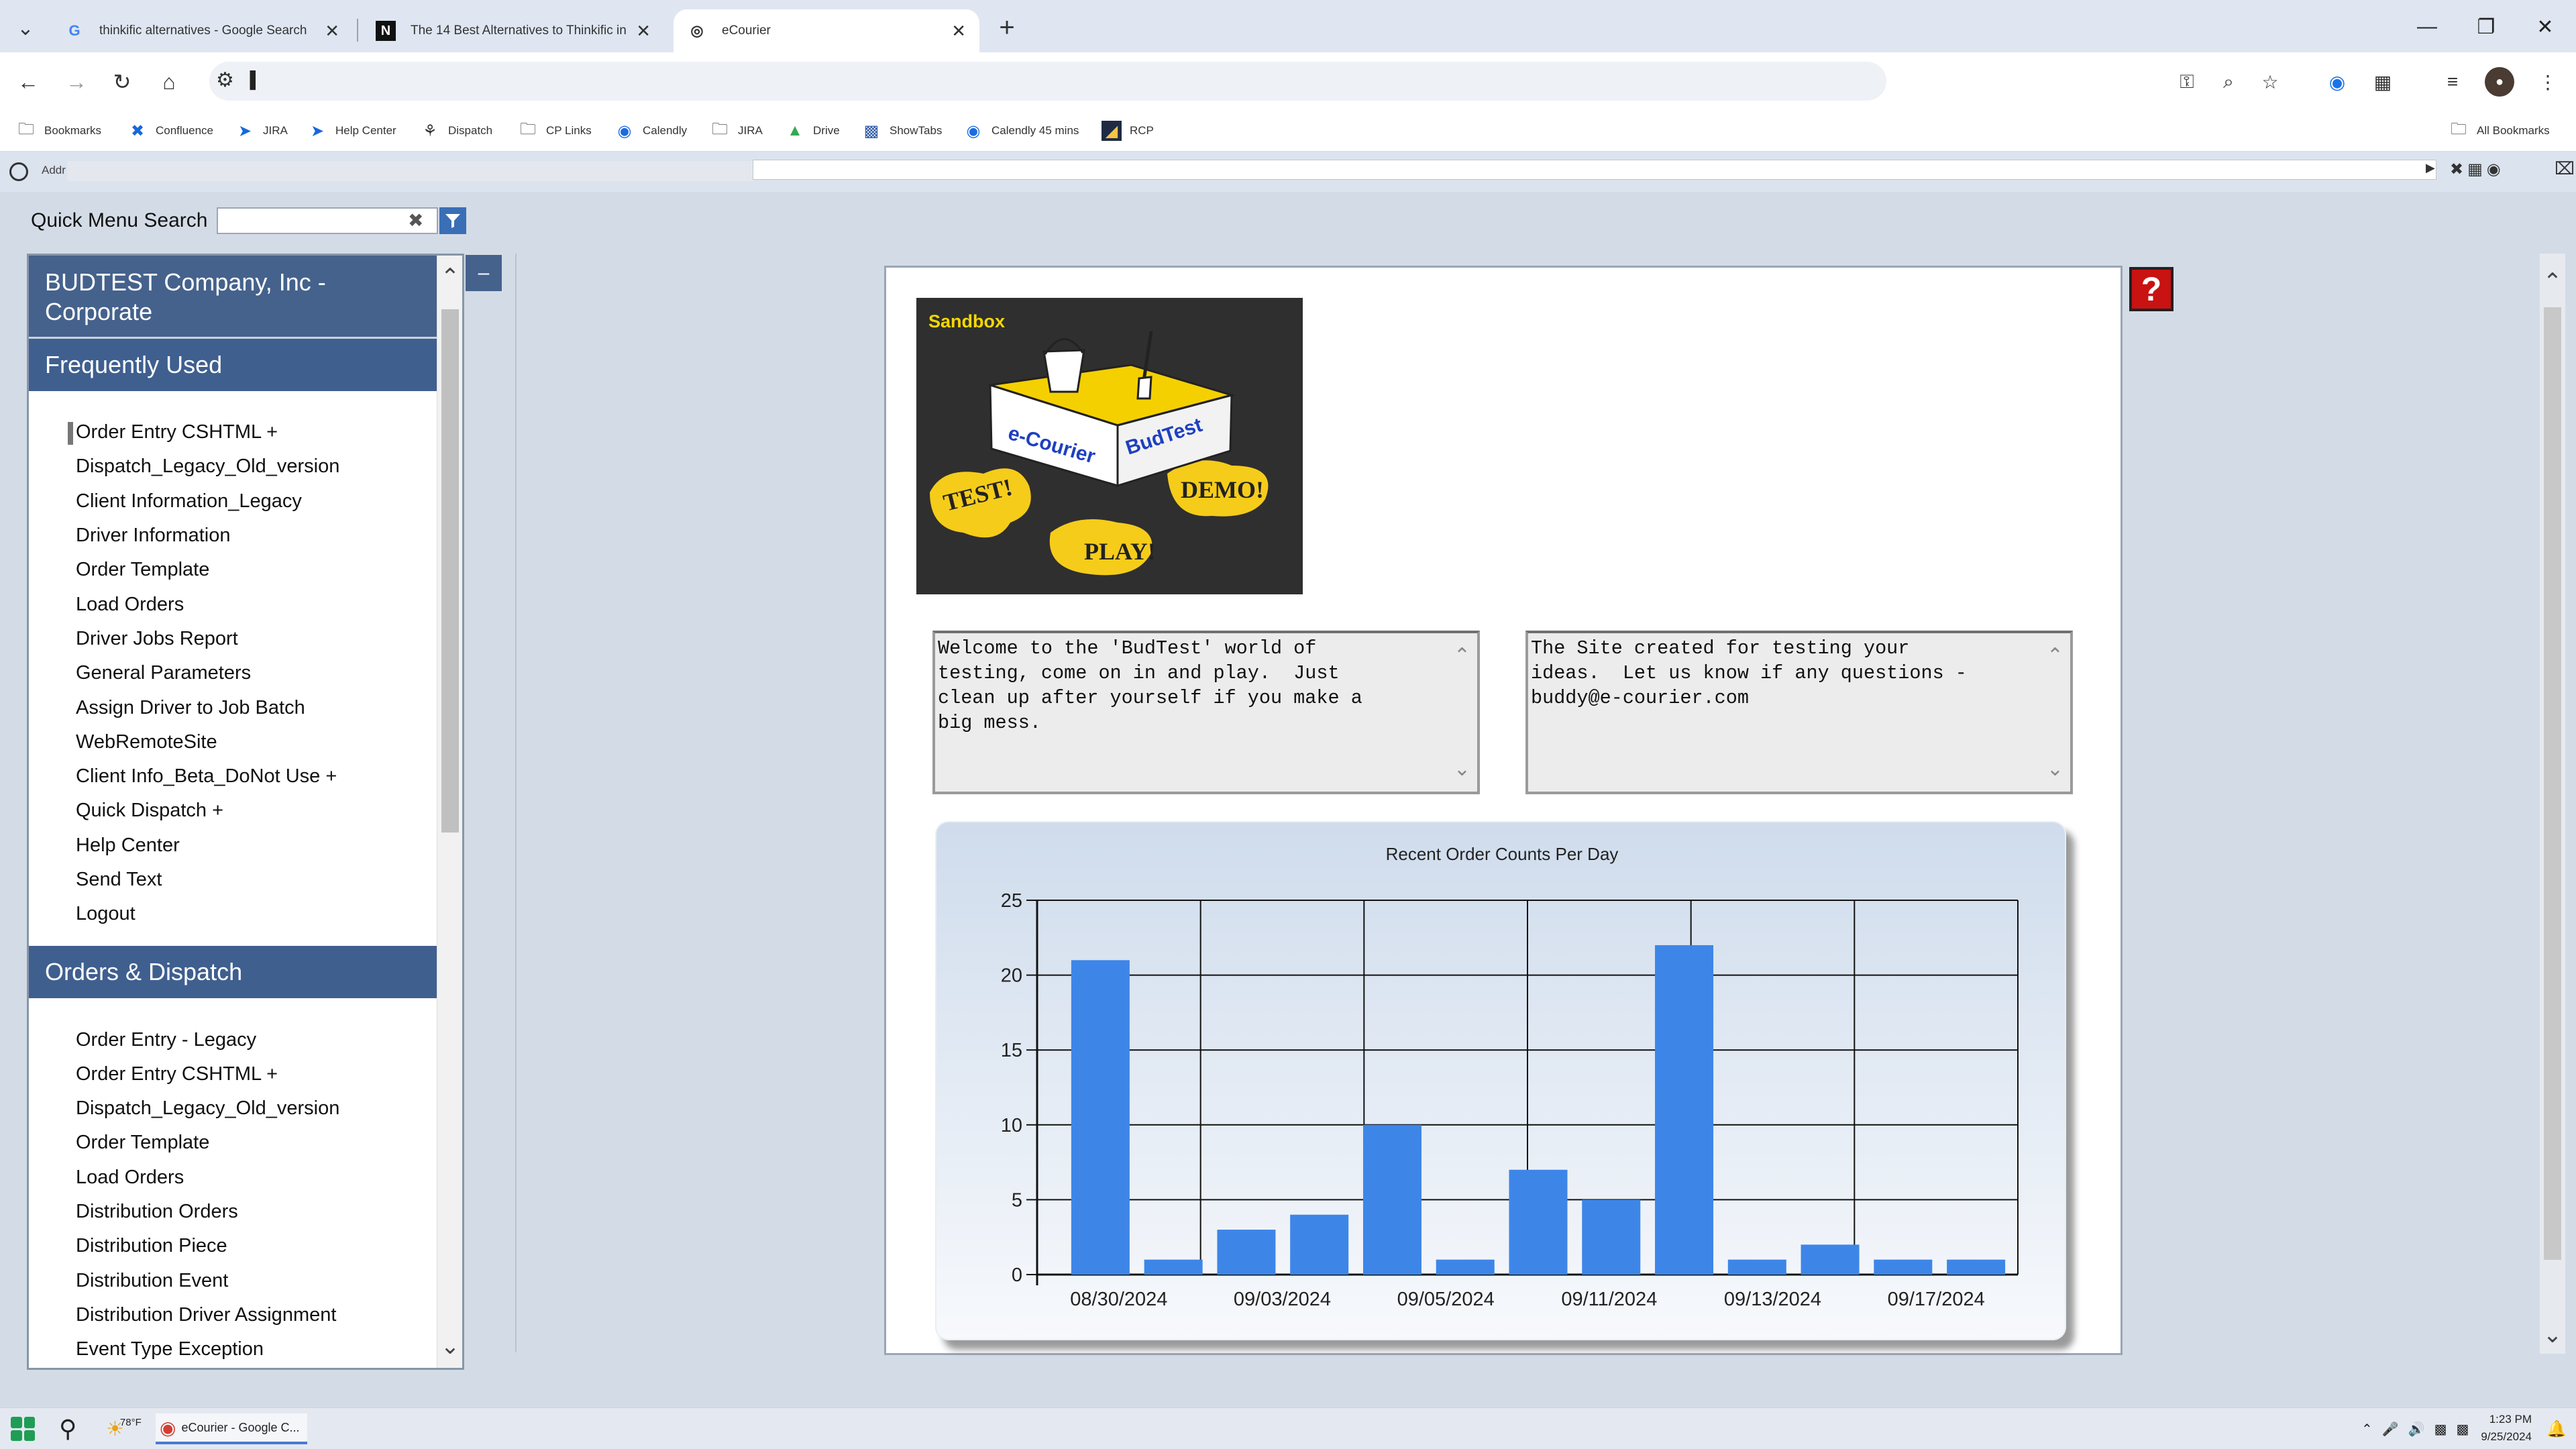 This screenshot has height=1449, width=2576. Describe the element at coordinates (233, 501) in the screenshot. I see `sidebar-menu-item: Client Information_Legacy` at that location.